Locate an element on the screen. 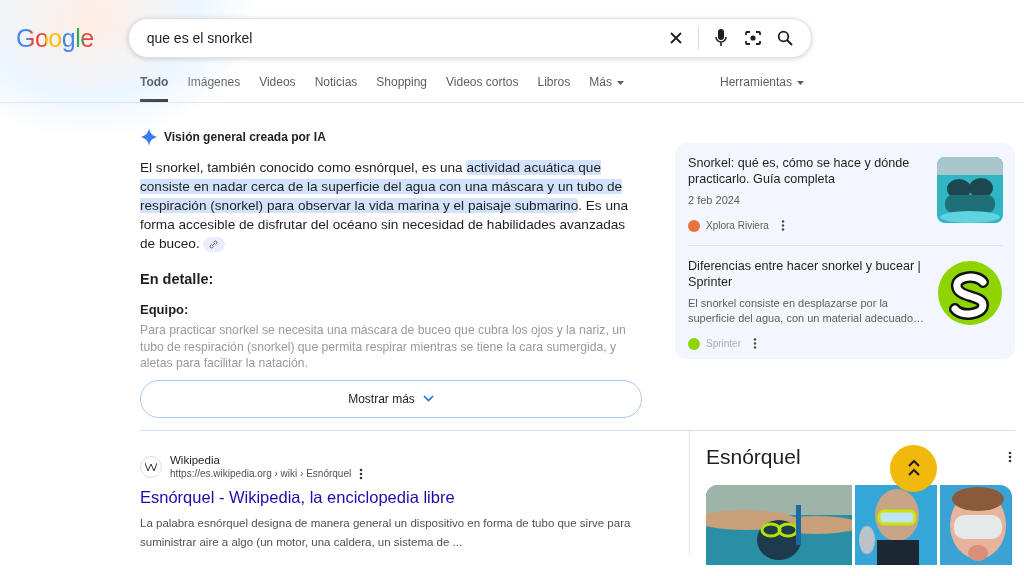 The image size is (1024, 576). search-tab: Videos is located at coordinates (277, 87).